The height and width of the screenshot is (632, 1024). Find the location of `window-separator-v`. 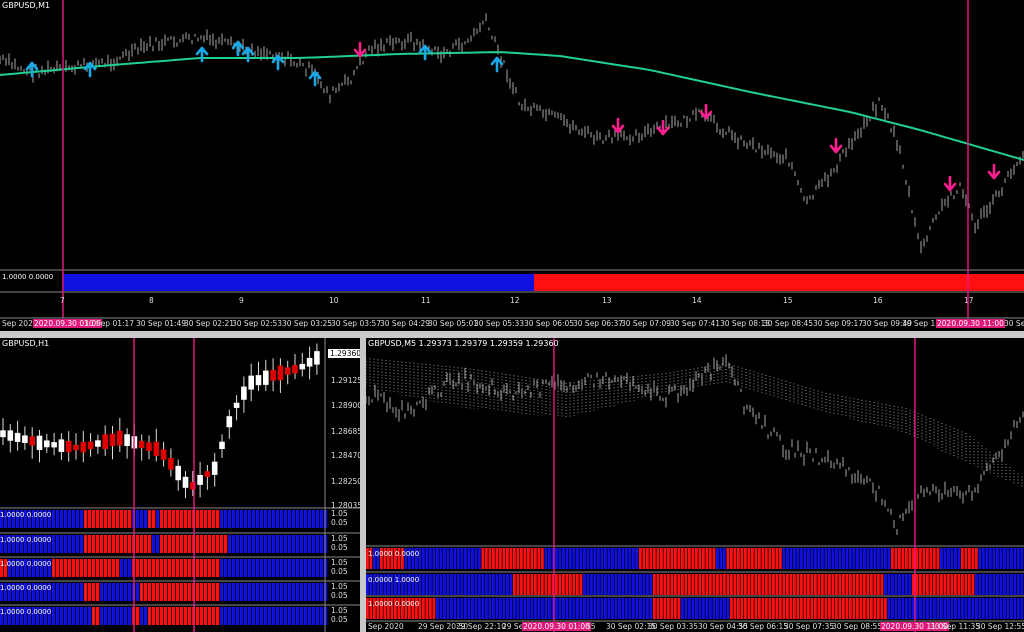

window-separator-v is located at coordinates (363, 485).